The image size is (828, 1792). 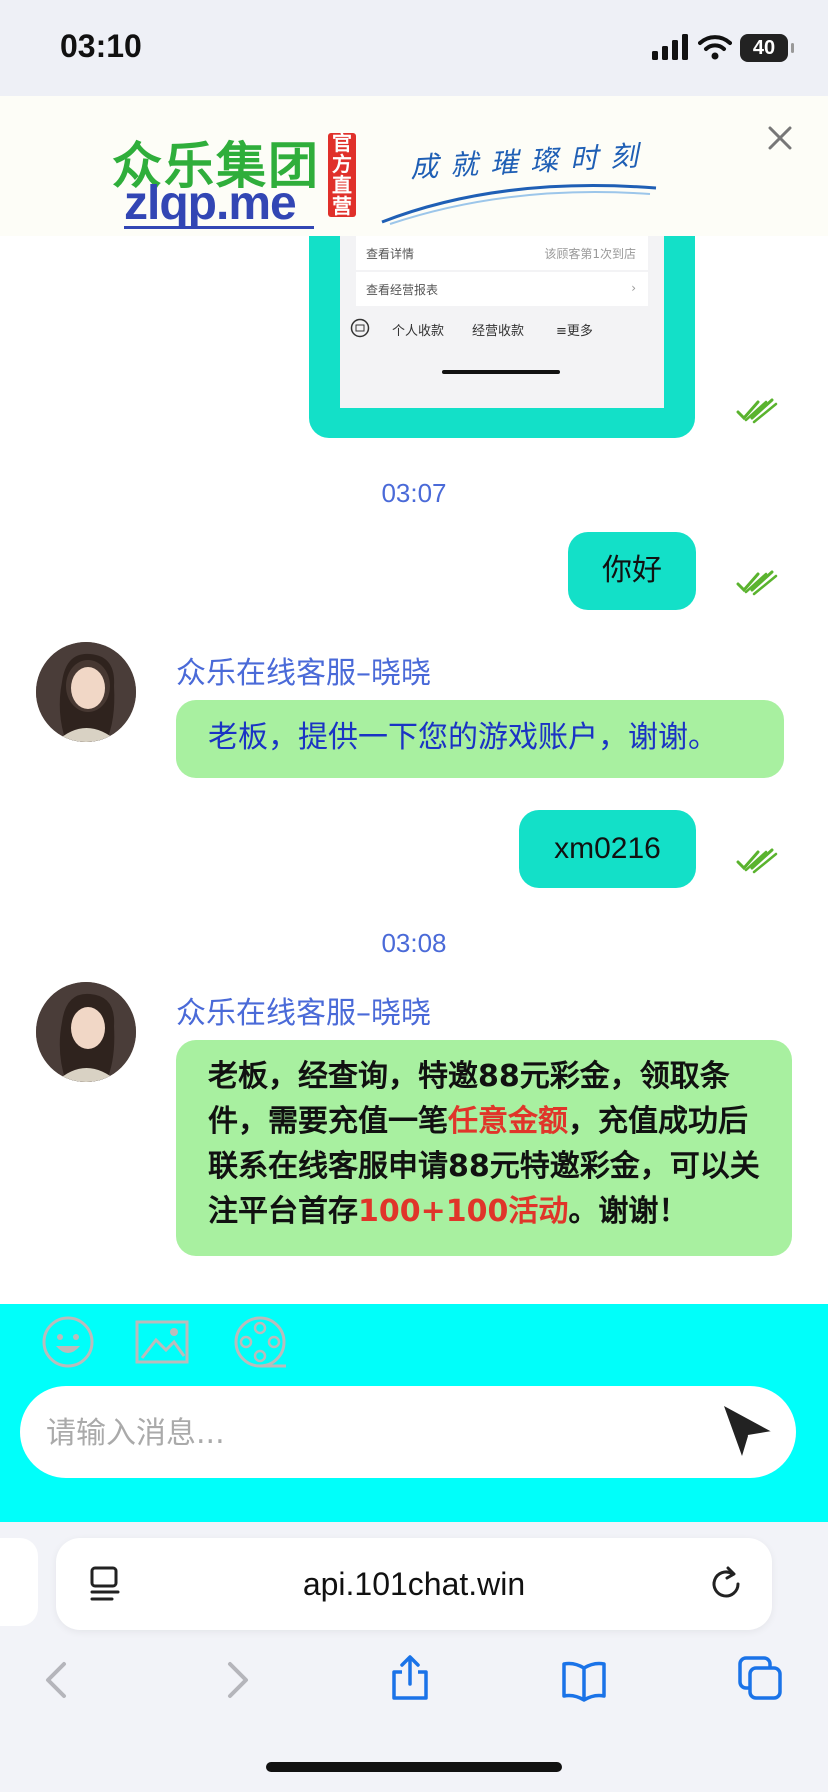 I want to click on image-icon, so click(x=162, y=1342).